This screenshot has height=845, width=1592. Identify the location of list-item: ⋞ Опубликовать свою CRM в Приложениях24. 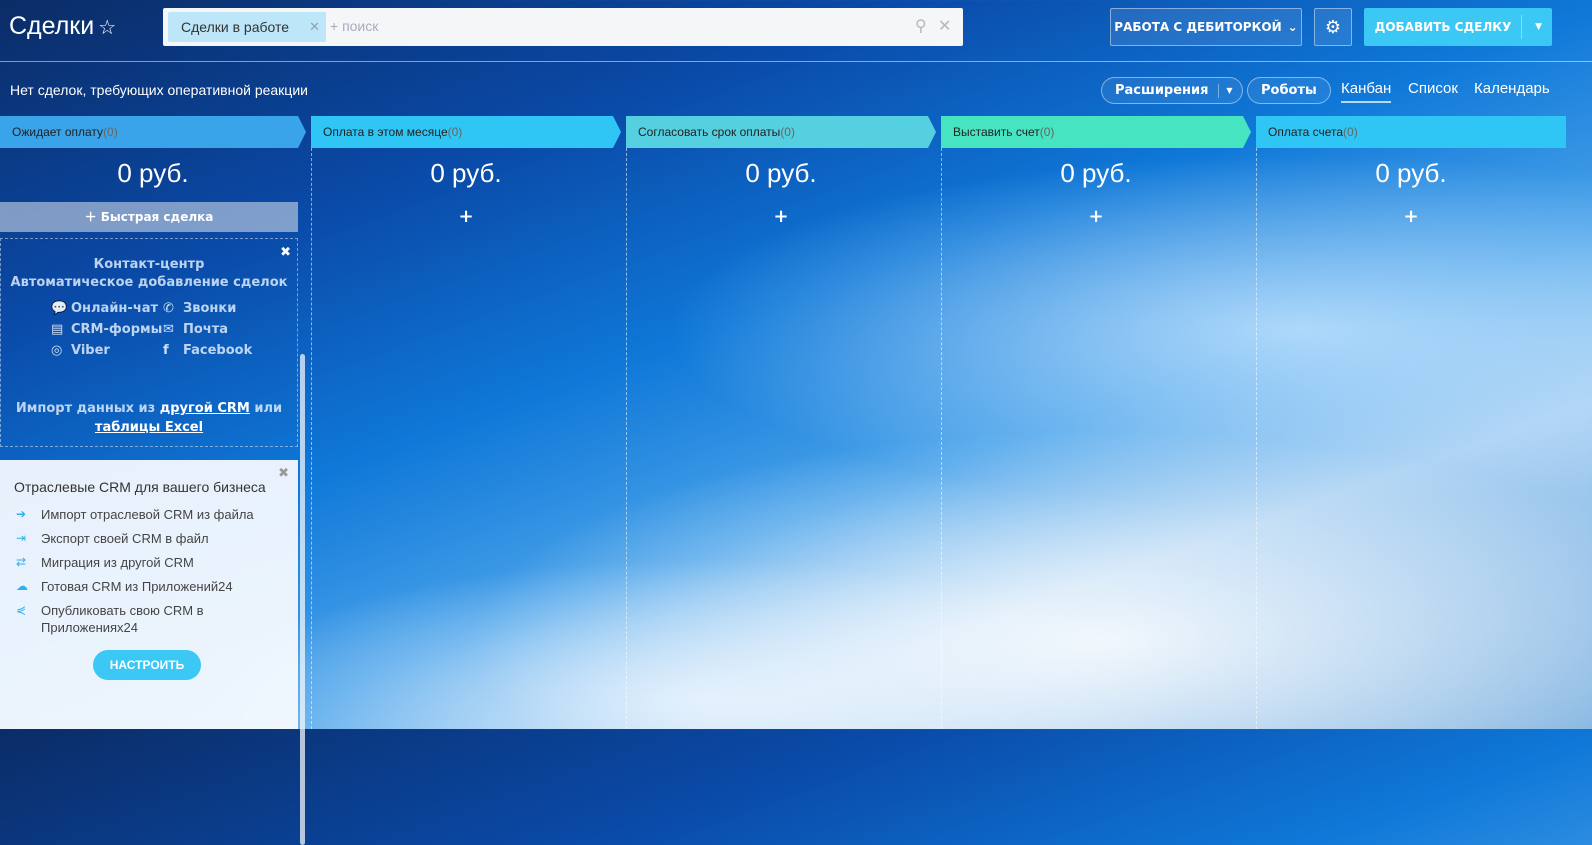
(151, 619).